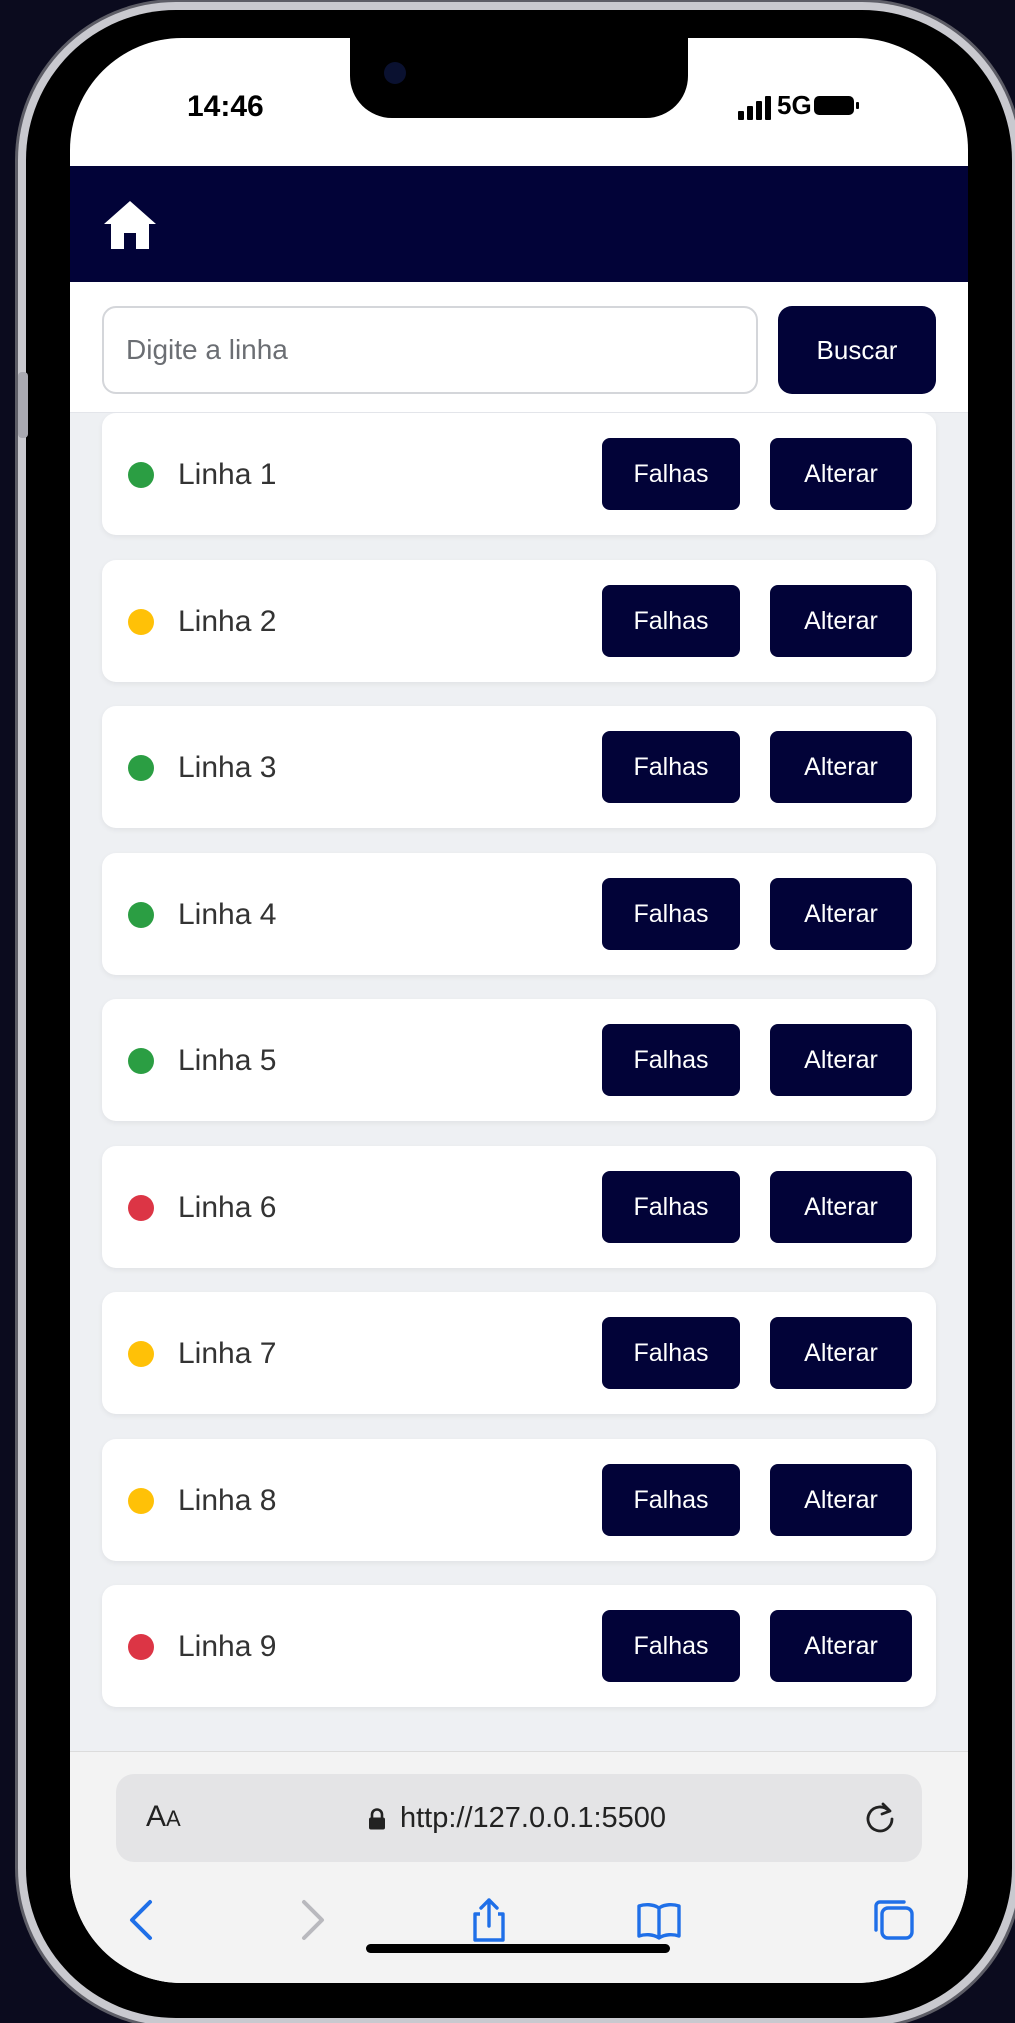 Image resolution: width=1015 pixels, height=2023 pixels. What do you see at coordinates (173, 1818) in the screenshot?
I see `text-size-small-a: A` at bounding box center [173, 1818].